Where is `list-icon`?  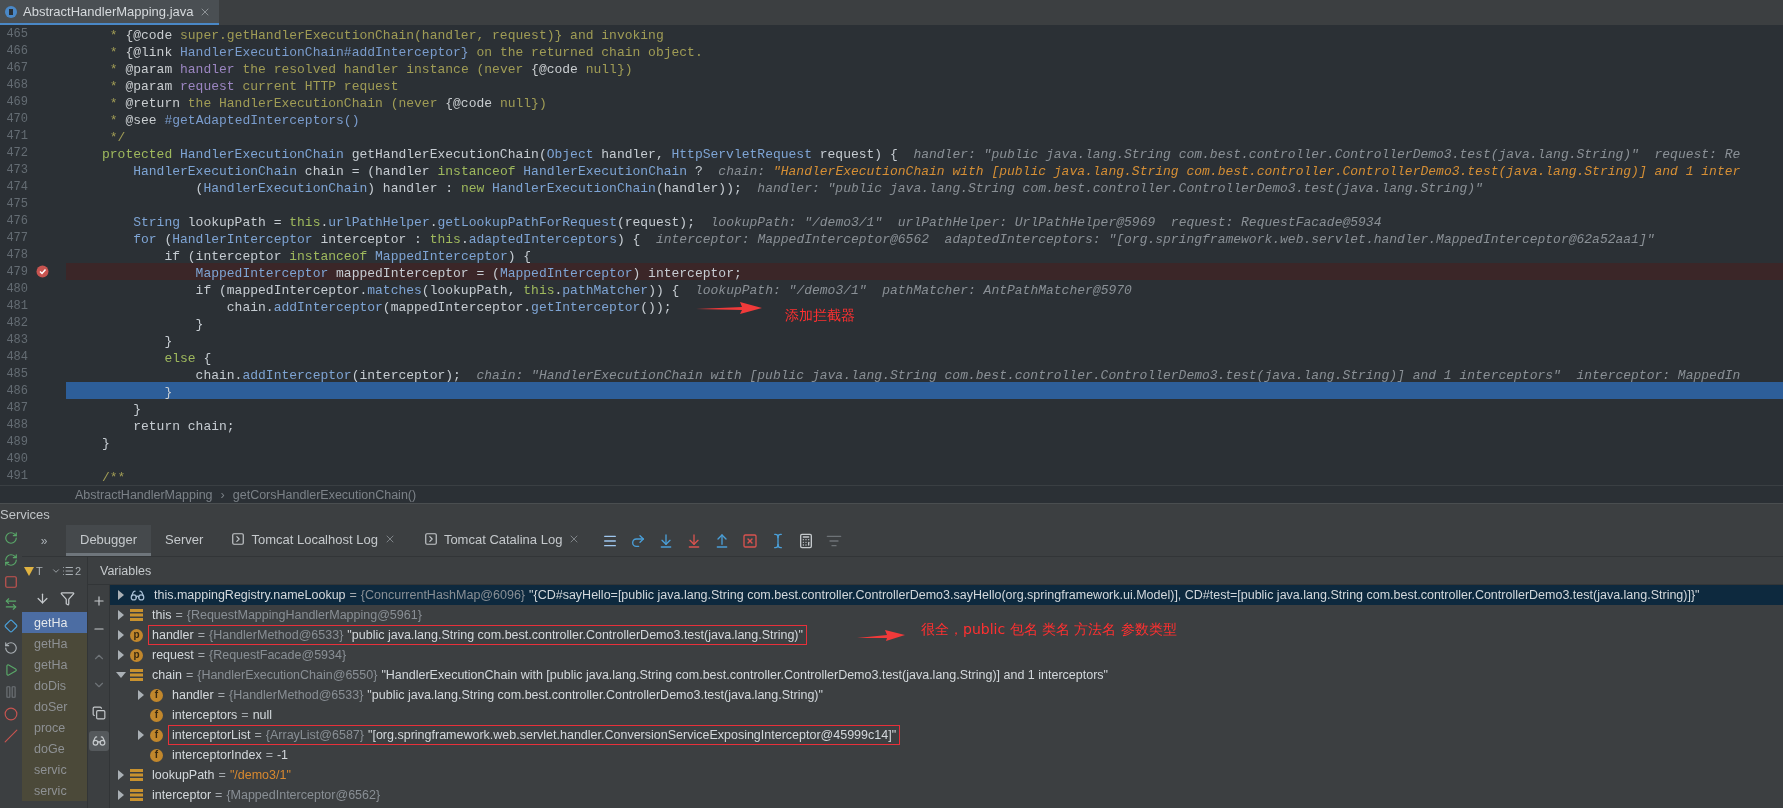 list-icon is located at coordinates (67, 571).